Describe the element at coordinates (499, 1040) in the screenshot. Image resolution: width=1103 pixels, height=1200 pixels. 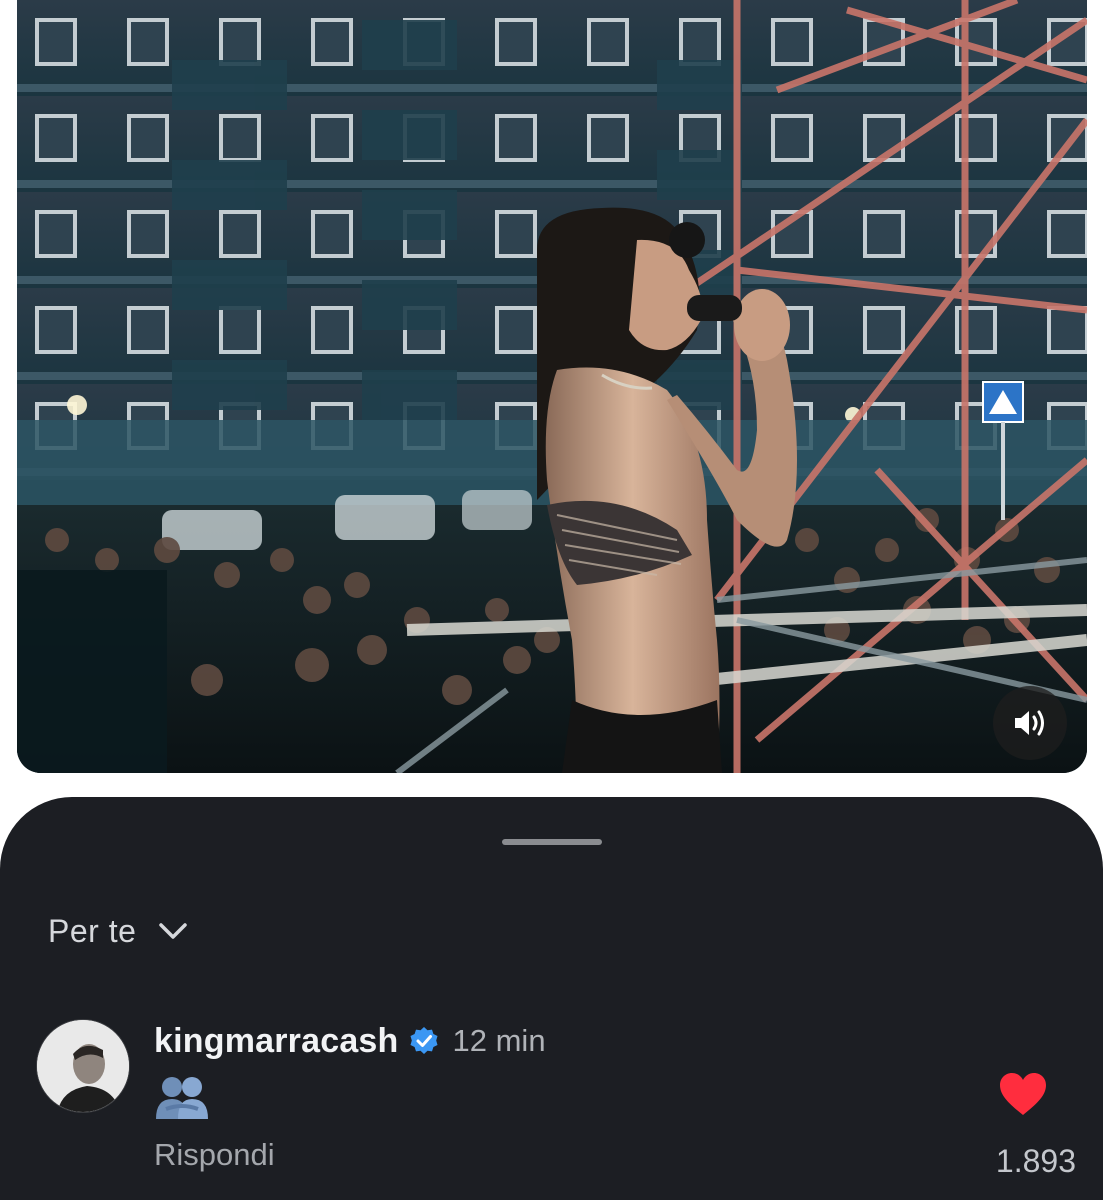
I see `comment-timestamp: 12 min` at that location.